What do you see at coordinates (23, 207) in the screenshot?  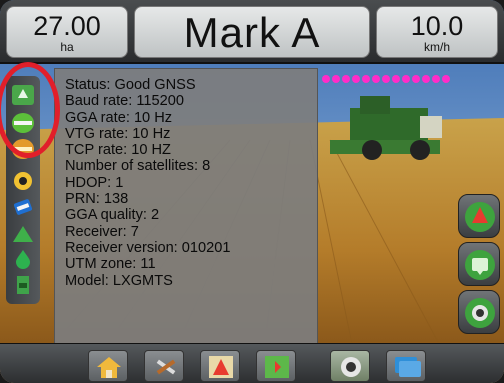 I see `tilt-icon` at bounding box center [23, 207].